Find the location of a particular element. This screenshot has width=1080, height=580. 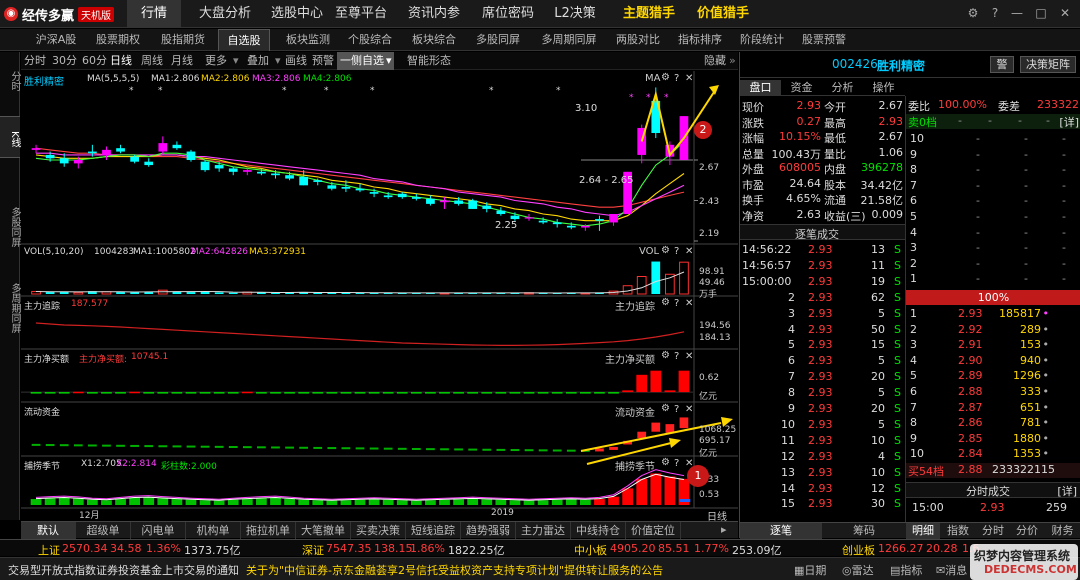

sub-tab-2: 股指期货 is located at coordinates (183, 40).